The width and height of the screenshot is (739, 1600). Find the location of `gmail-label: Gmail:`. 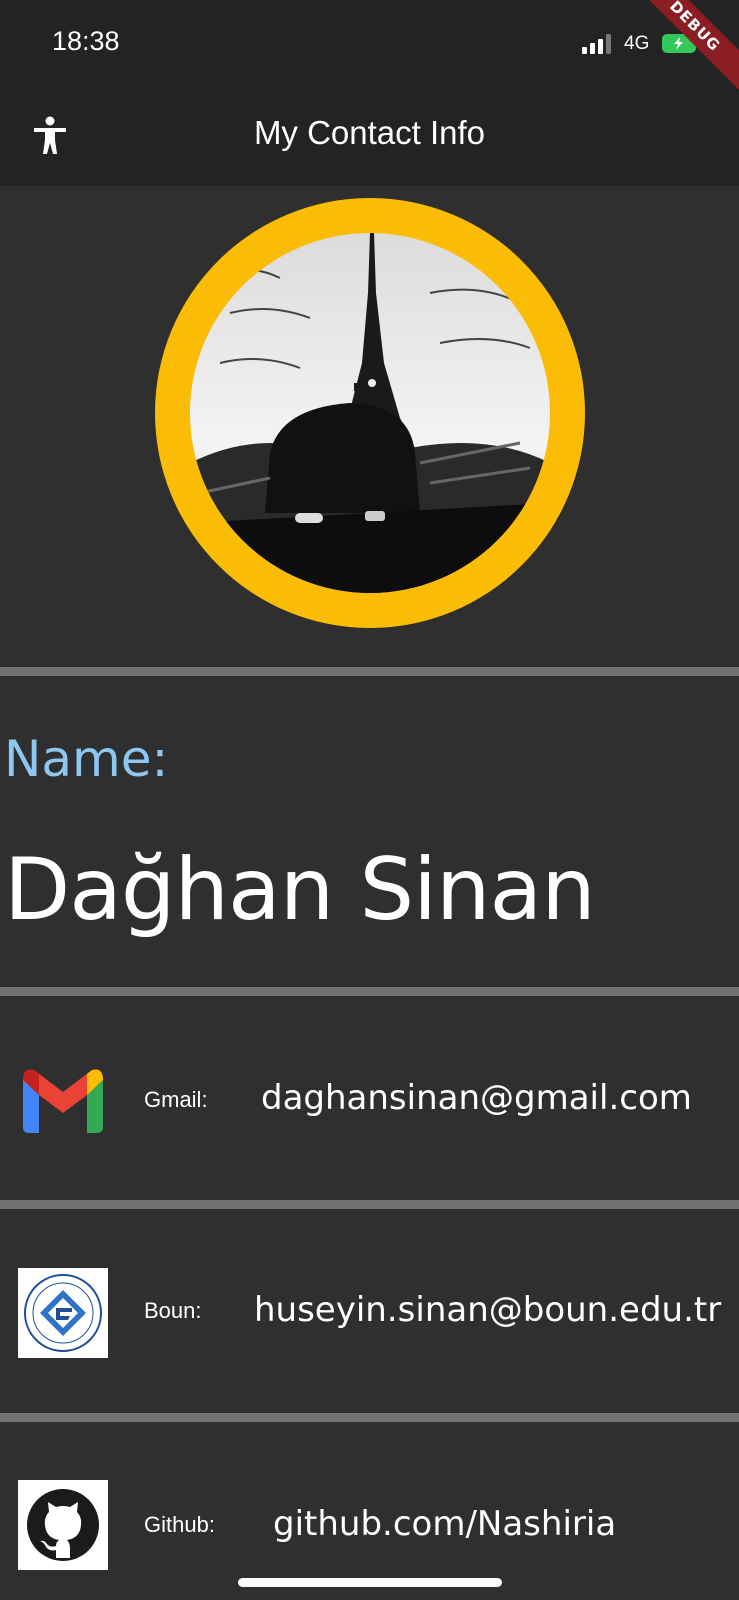

gmail-label: Gmail: is located at coordinates (176, 1099).